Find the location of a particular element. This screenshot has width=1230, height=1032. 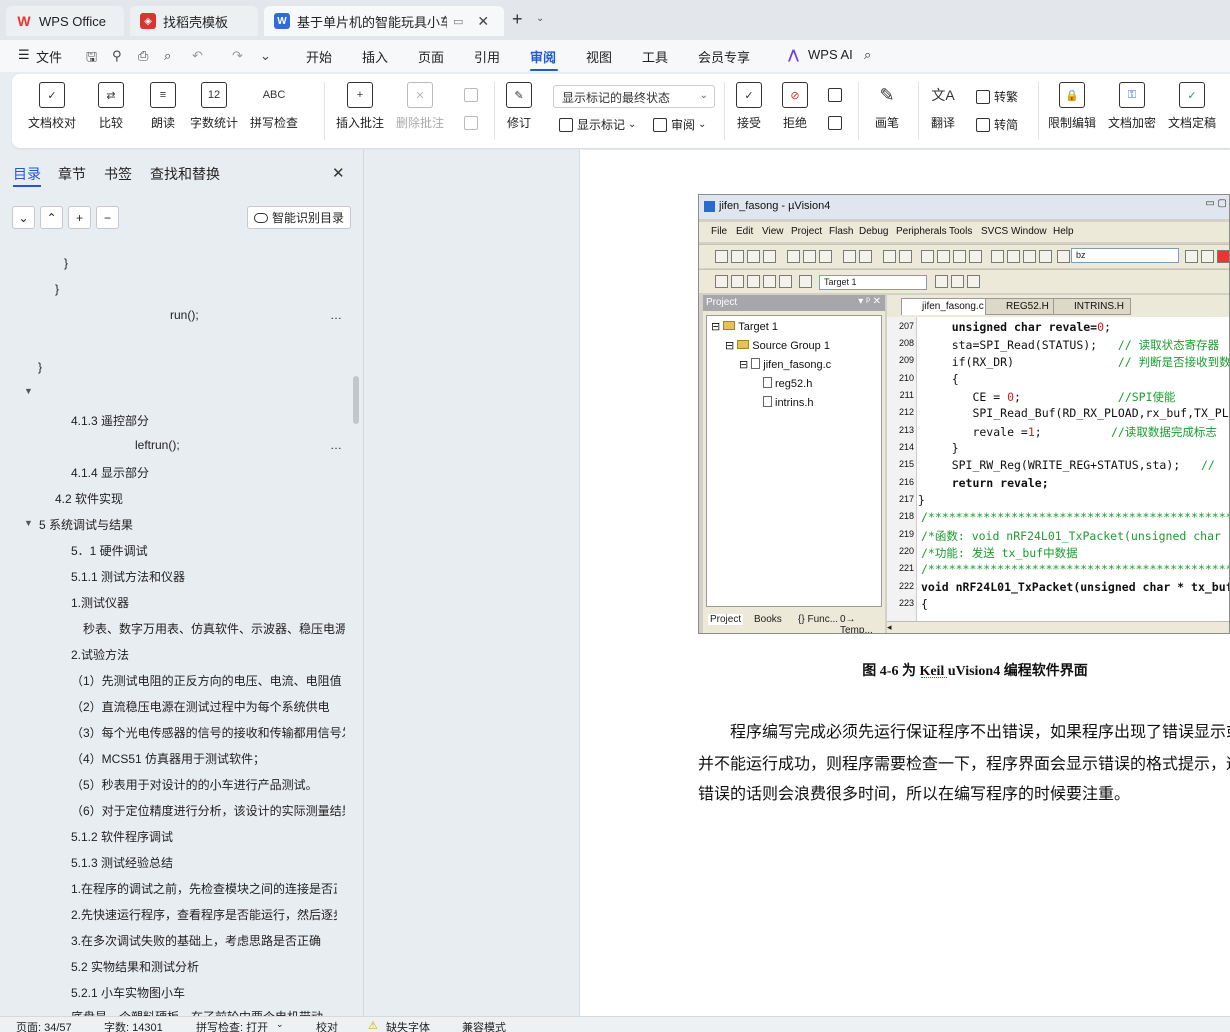

toc-item: （1）先测试电阻的正反方向的电压、电流、电阻值 is located at coordinates (208, 680).